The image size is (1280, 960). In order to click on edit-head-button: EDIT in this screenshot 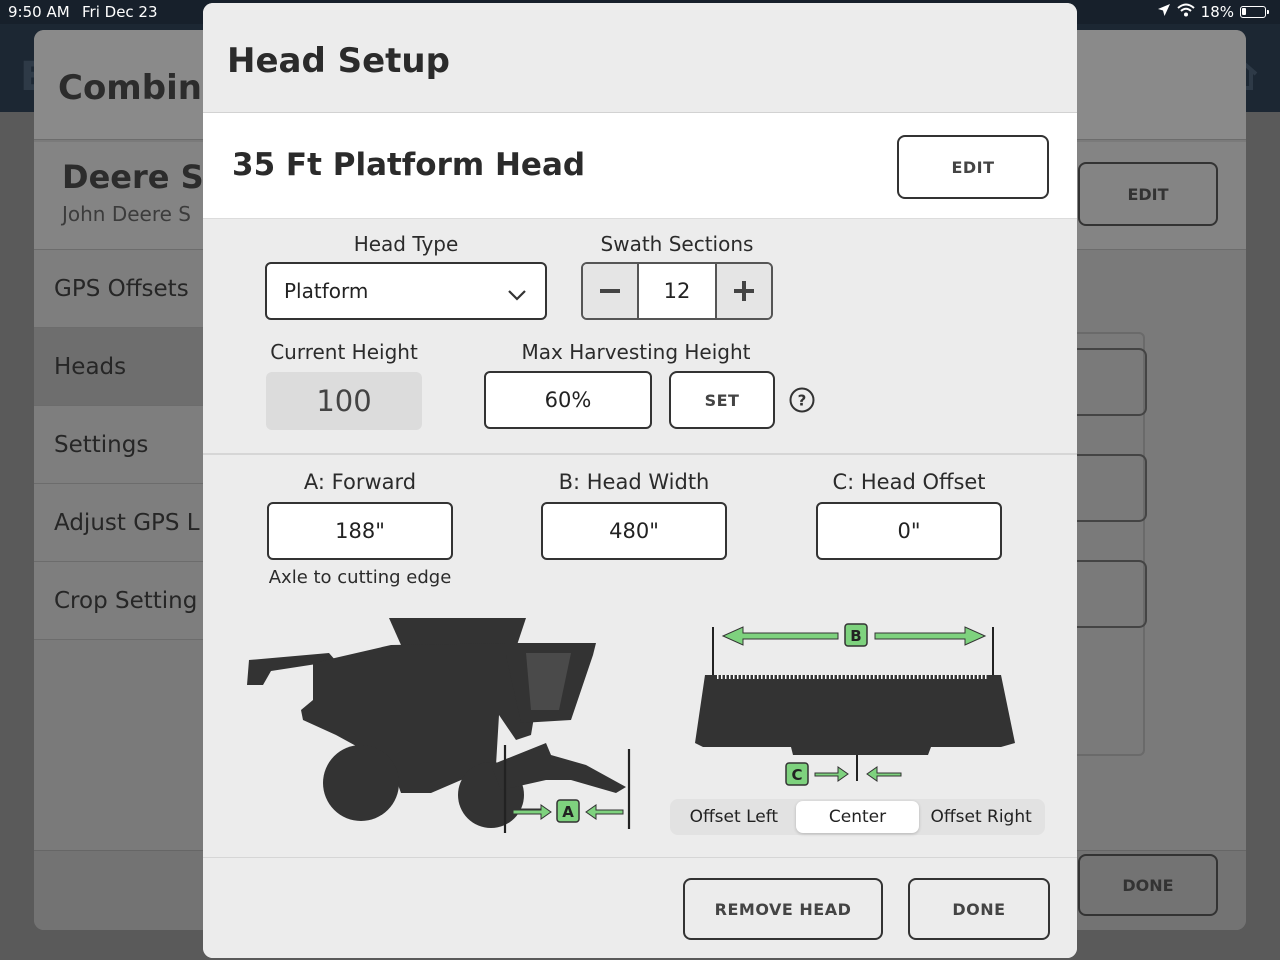, I will do `click(973, 167)`.